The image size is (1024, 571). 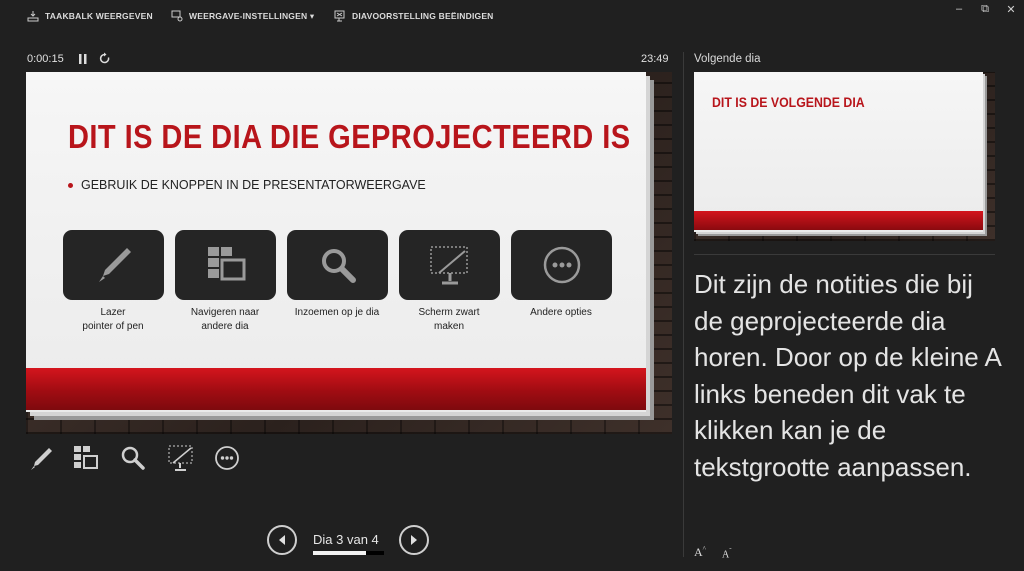 What do you see at coordinates (45, 59) in the screenshot?
I see `elapsed-timer: 0:00:15` at bounding box center [45, 59].